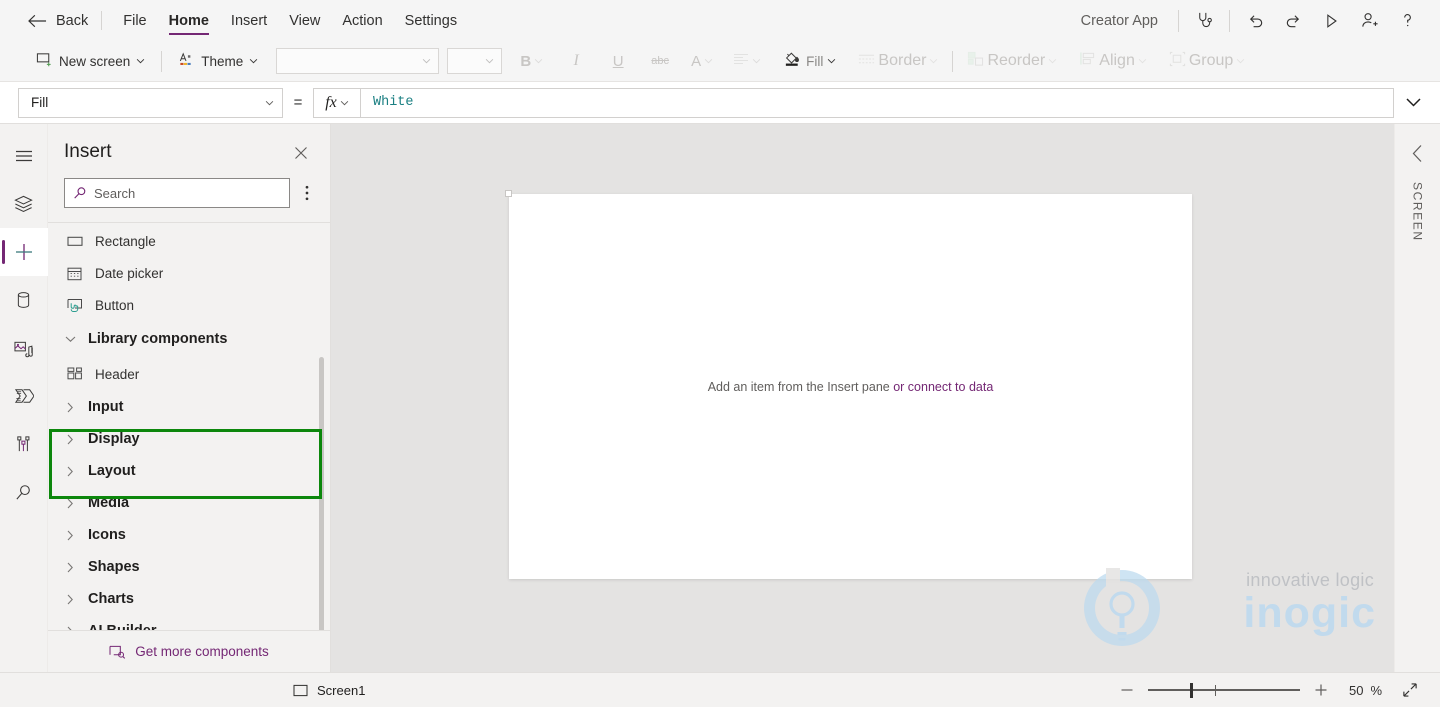  Describe the element at coordinates (58, 21) in the screenshot. I see `back-button: Back` at that location.